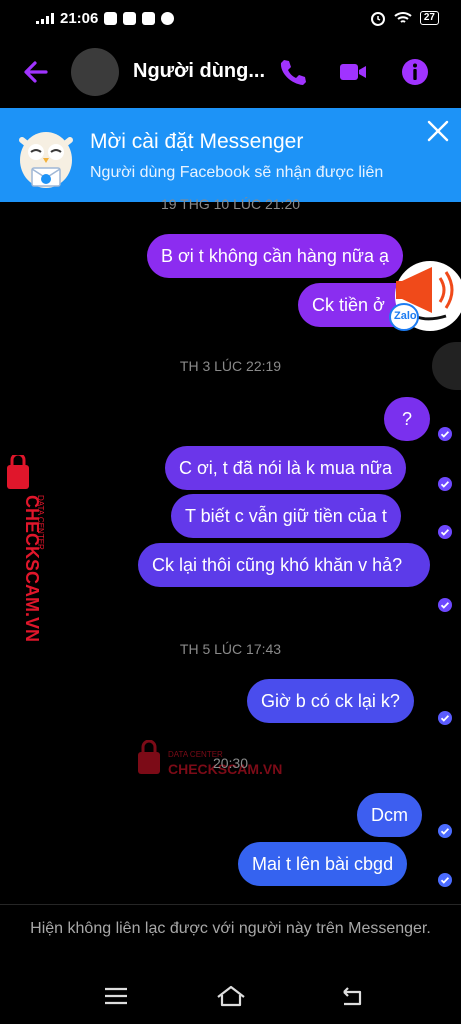 The width and height of the screenshot is (461, 1024). Describe the element at coordinates (389, 815) in the screenshot. I see `message-bubble: Dcm` at that location.